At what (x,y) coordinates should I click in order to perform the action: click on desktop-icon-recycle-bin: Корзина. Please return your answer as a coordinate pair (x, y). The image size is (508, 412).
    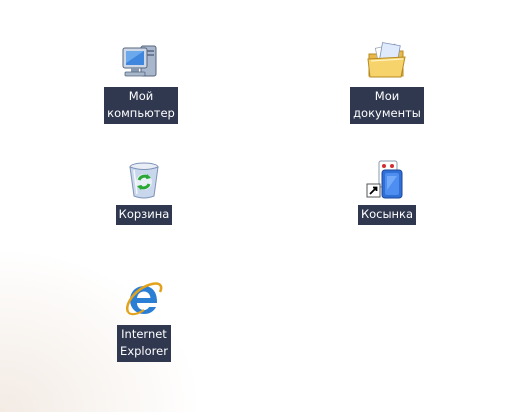
    Looking at the image, I should click on (144, 191).